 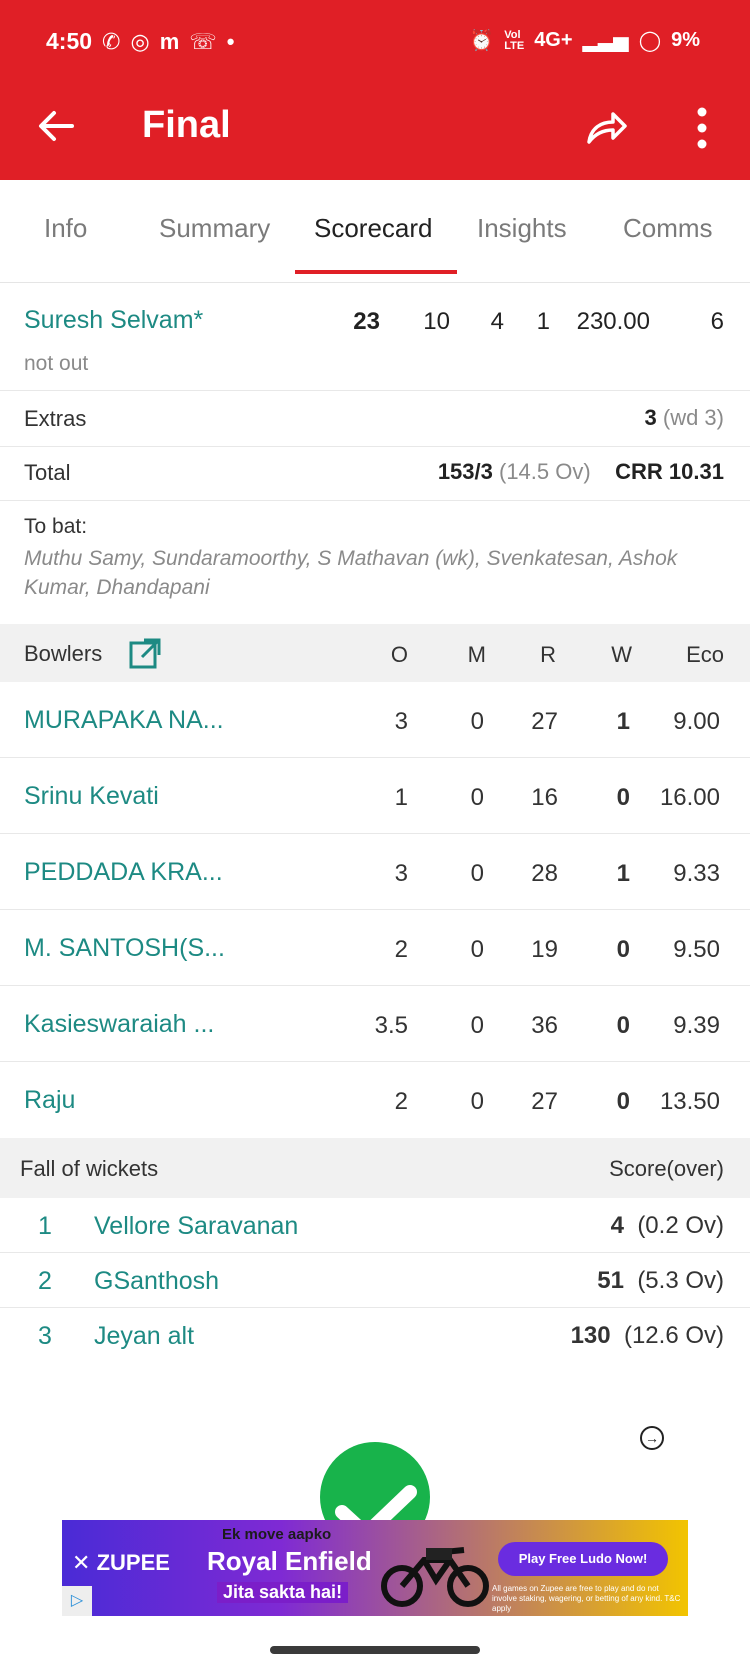 I want to click on bowler-name: Srinu Kevati, so click(x=91, y=796).